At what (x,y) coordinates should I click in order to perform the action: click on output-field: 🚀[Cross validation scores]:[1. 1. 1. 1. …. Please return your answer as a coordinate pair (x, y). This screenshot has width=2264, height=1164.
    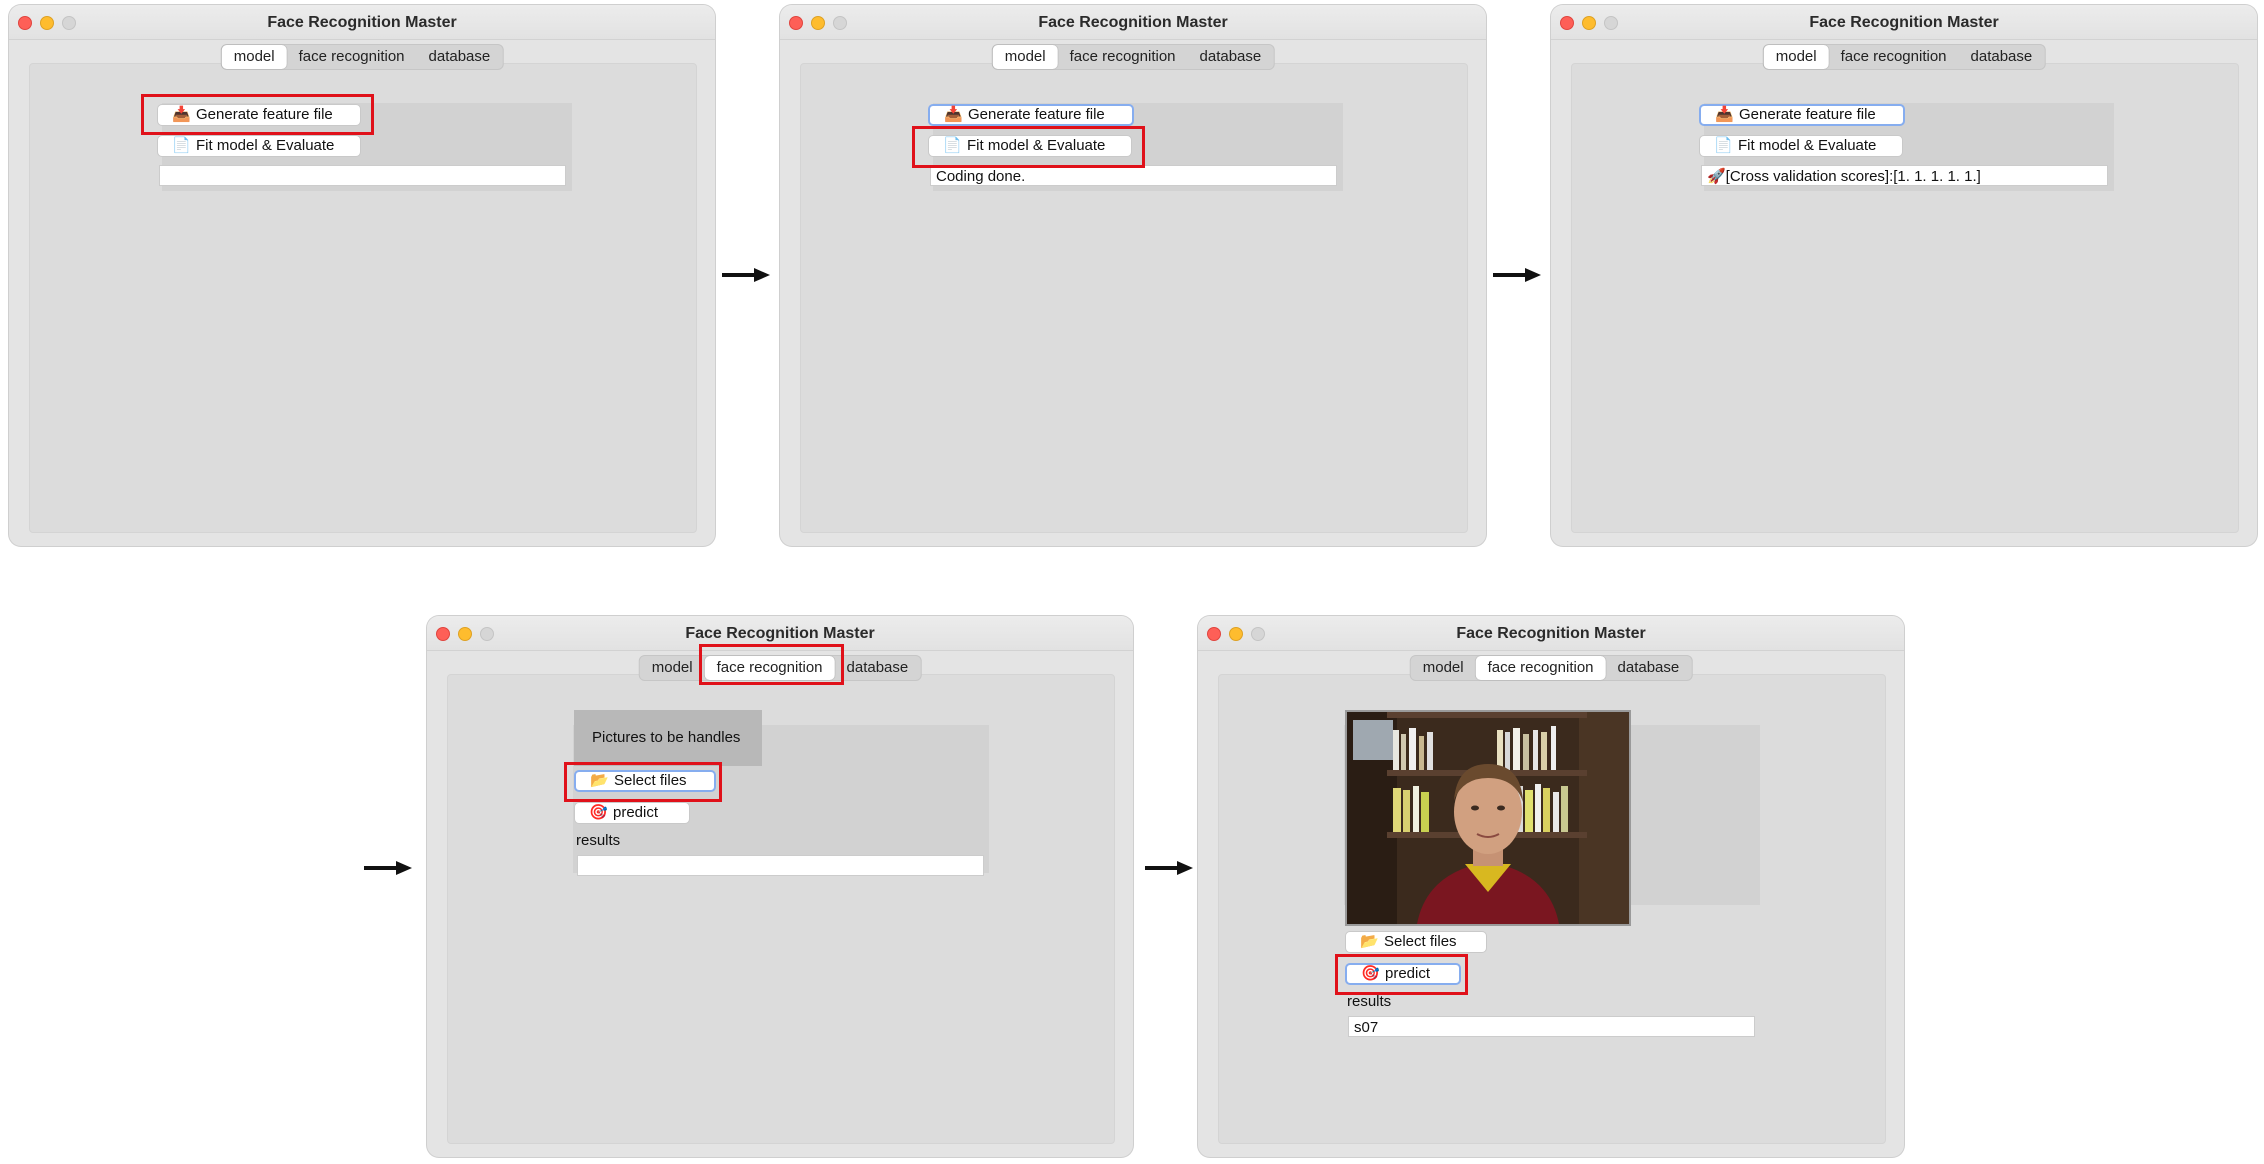
    Looking at the image, I should click on (1904, 175).